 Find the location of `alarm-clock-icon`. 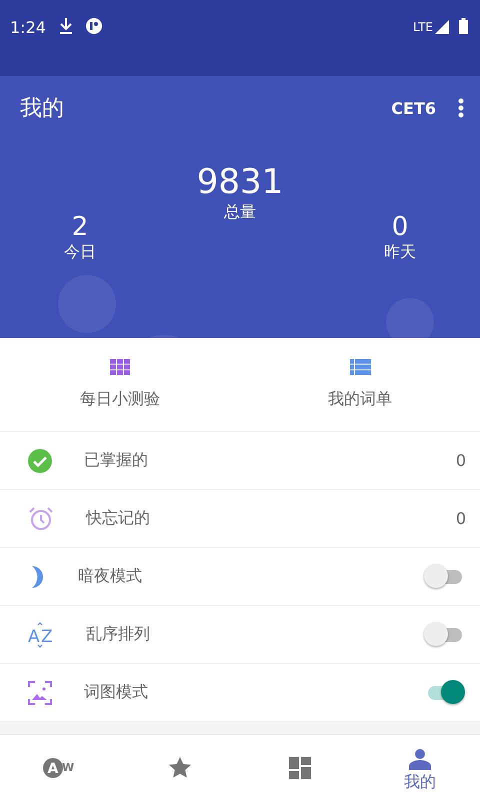

alarm-clock-icon is located at coordinates (41, 519).